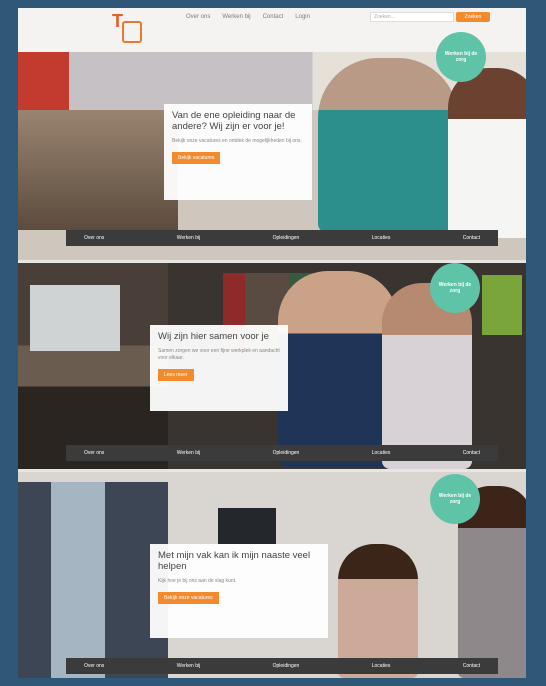 This screenshot has width=546, height=686. Describe the element at coordinates (473, 17) in the screenshot. I see `search-button: Zoeken` at that location.